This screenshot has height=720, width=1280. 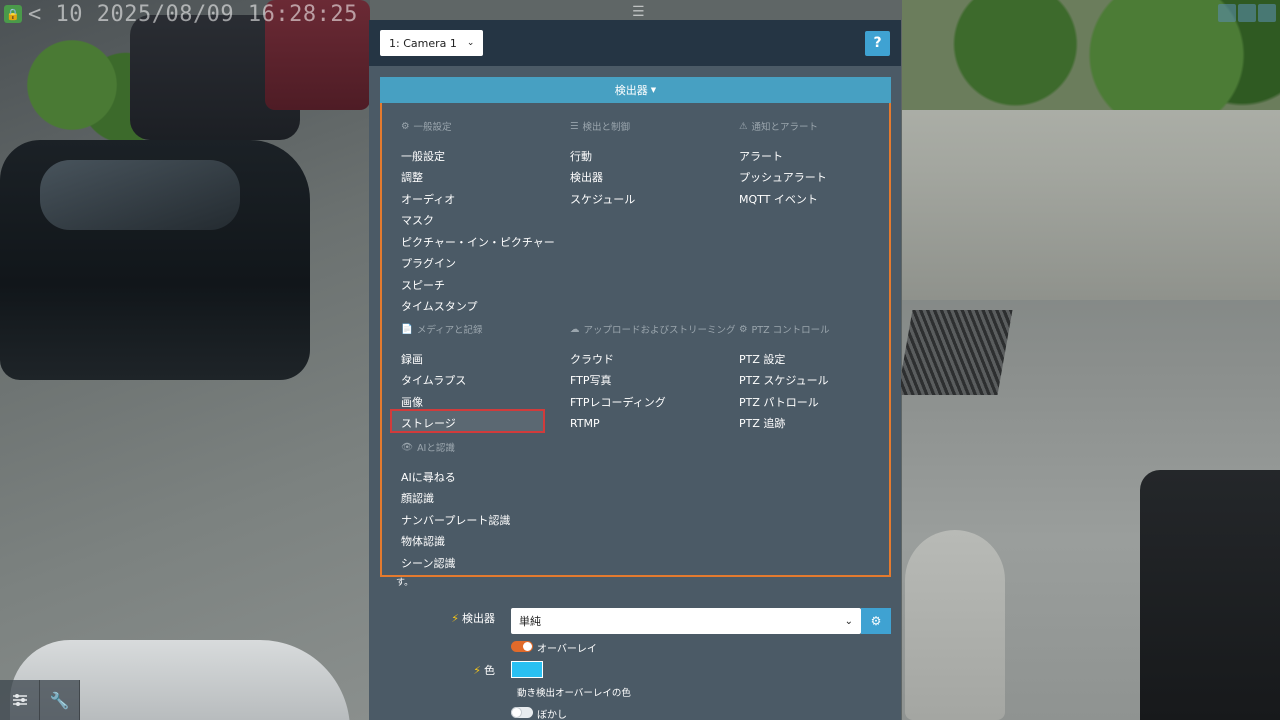 What do you see at coordinates (602, 156) in the screenshot?
I see `menu-item: 行動` at bounding box center [602, 156].